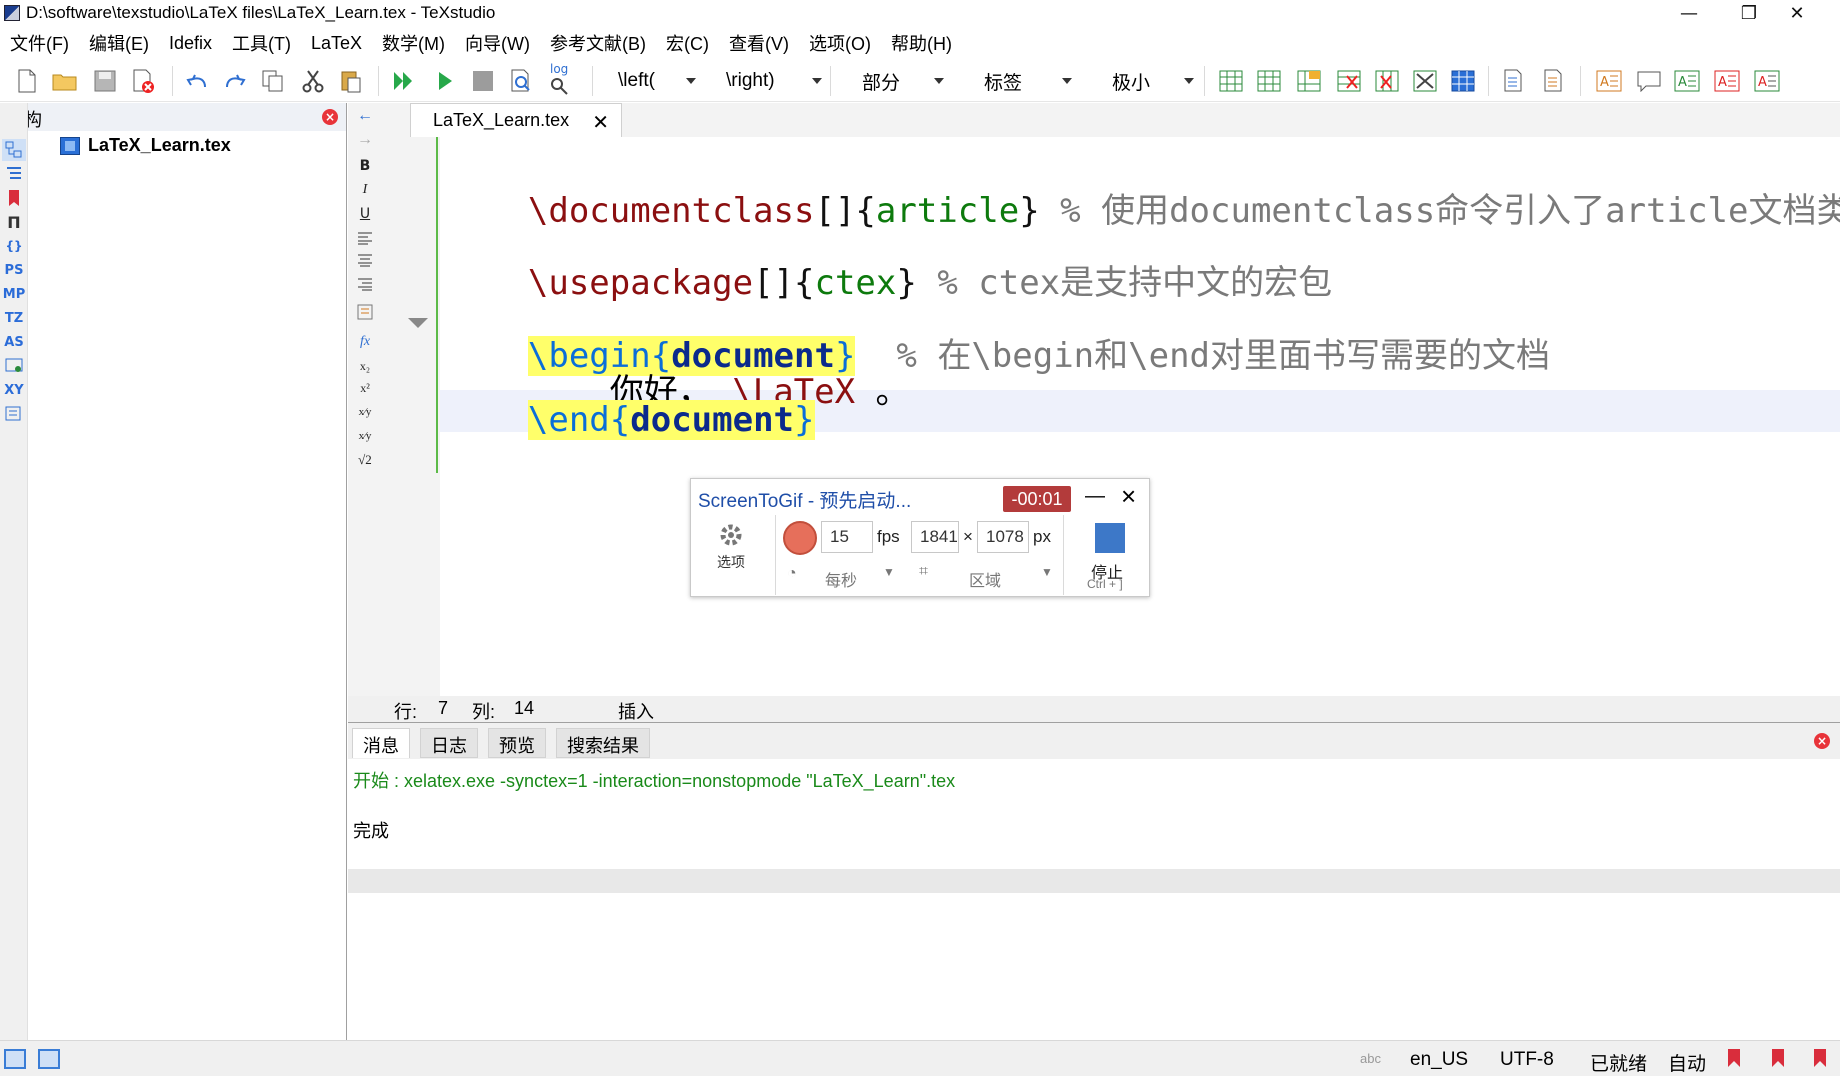 Image resolution: width=1840 pixels, height=1076 pixels. What do you see at coordinates (235, 81) in the screenshot?
I see `redo-icon` at bounding box center [235, 81].